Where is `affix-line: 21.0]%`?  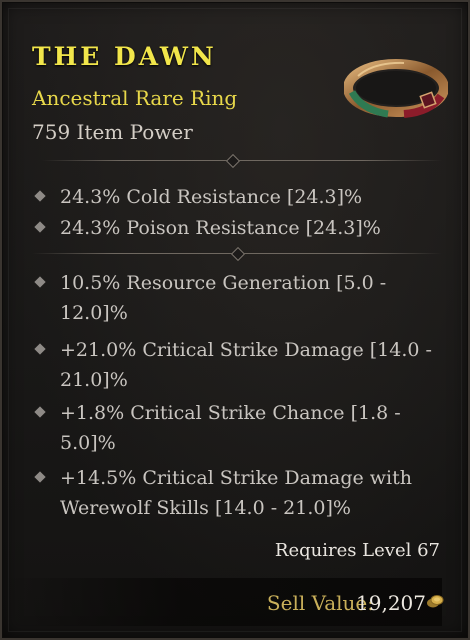 affix-line: 21.0]% is located at coordinates (94, 380).